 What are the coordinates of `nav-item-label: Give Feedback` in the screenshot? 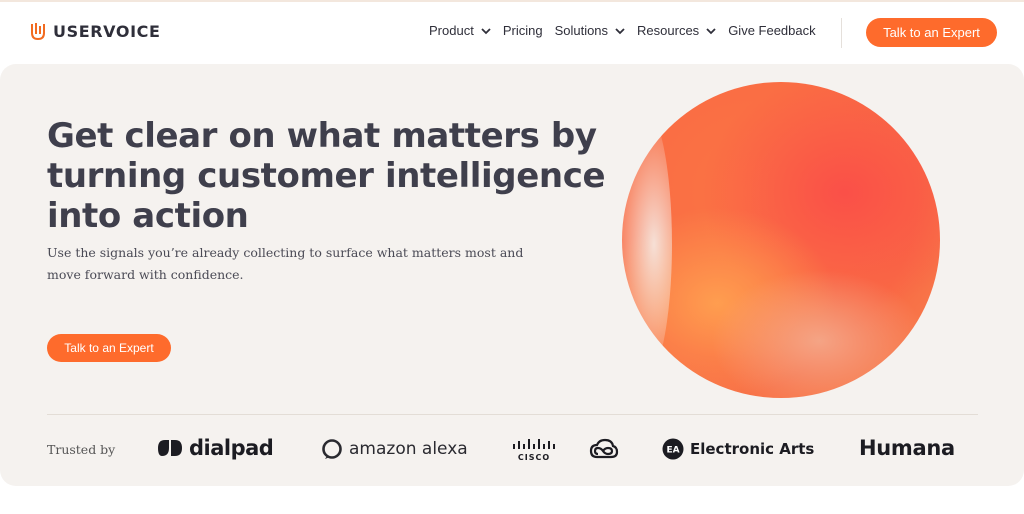 It's located at (772, 30).